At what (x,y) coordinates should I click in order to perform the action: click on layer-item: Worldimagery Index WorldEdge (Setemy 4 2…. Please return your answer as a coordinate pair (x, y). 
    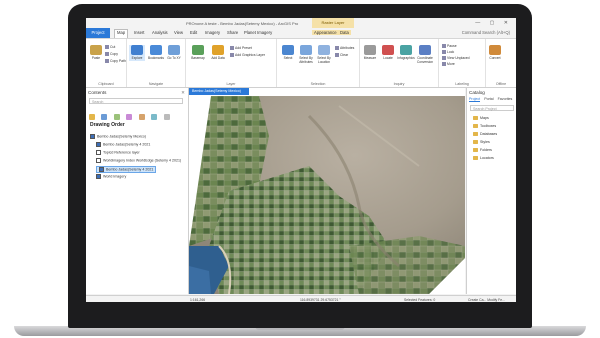
    Looking at the image, I should click on (138, 160).